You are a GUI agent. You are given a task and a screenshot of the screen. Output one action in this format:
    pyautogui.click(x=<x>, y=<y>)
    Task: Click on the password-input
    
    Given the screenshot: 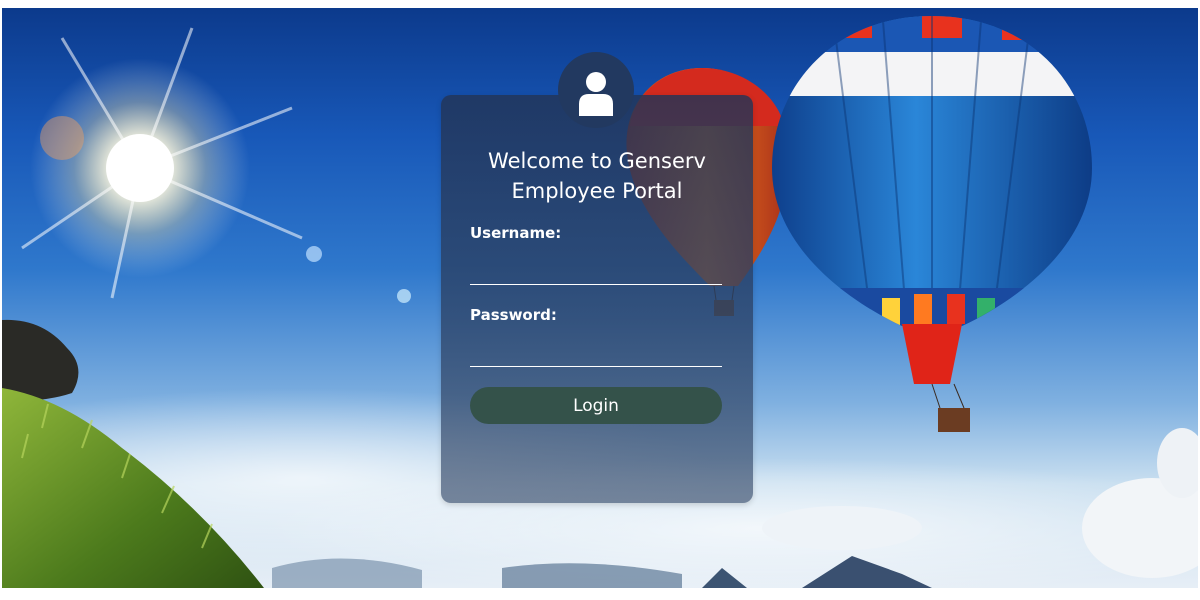 What is the action you would take?
    pyautogui.click(x=596, y=353)
    